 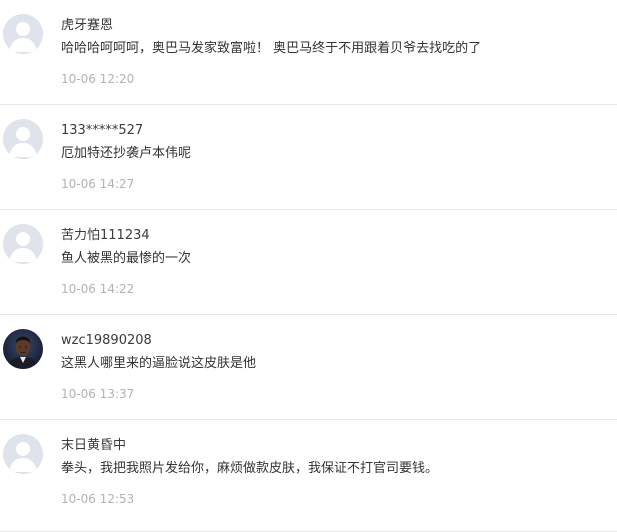 What do you see at coordinates (126, 153) in the screenshot?
I see `comment-text: 厄加特还抄袭卢本伟呢` at bounding box center [126, 153].